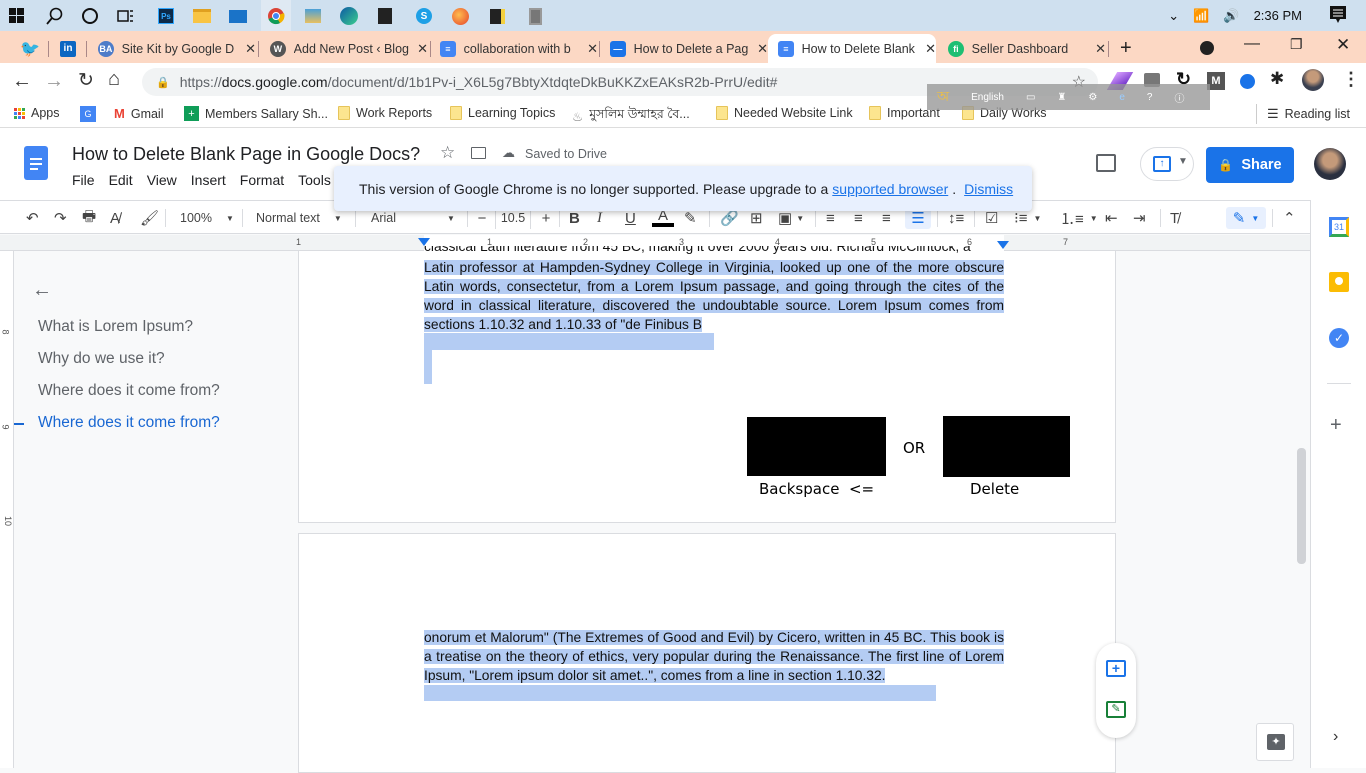  What do you see at coordinates (1335, 737) in the screenshot?
I see `show-side-panel-chevron-icon: ›` at bounding box center [1335, 737].